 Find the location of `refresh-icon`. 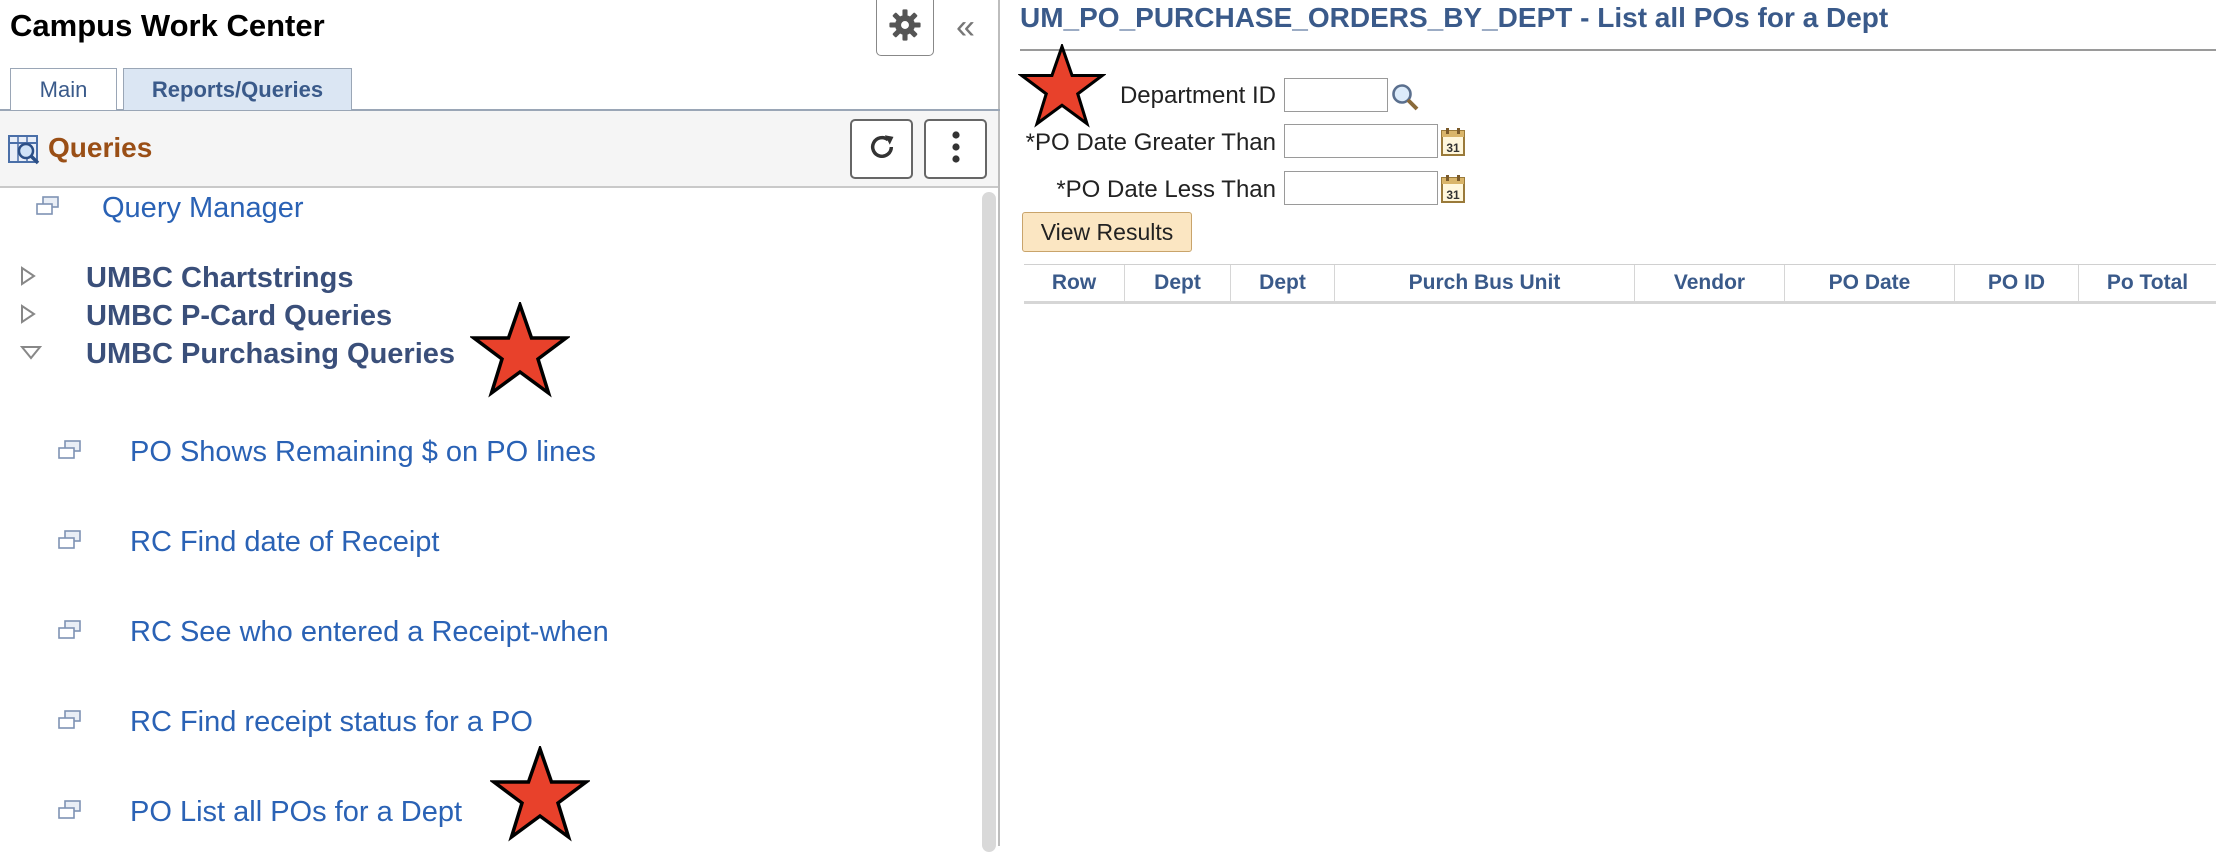

refresh-icon is located at coordinates (882, 149).